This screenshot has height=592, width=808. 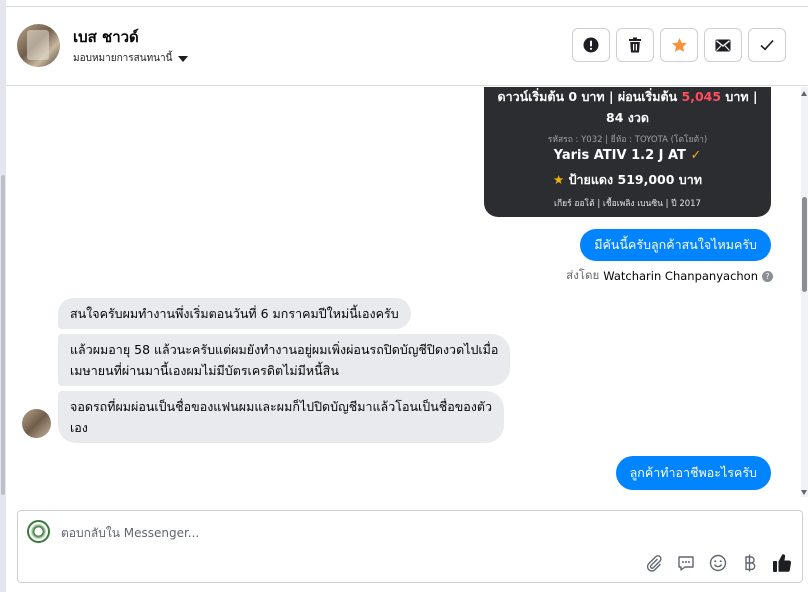 I want to click on card-installment-amount: 5,045, so click(x=701, y=96).